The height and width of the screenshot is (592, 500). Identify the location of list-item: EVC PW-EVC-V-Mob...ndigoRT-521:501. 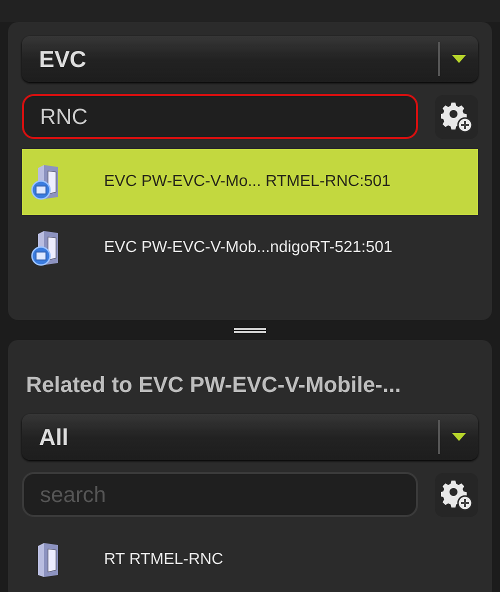
(250, 248).